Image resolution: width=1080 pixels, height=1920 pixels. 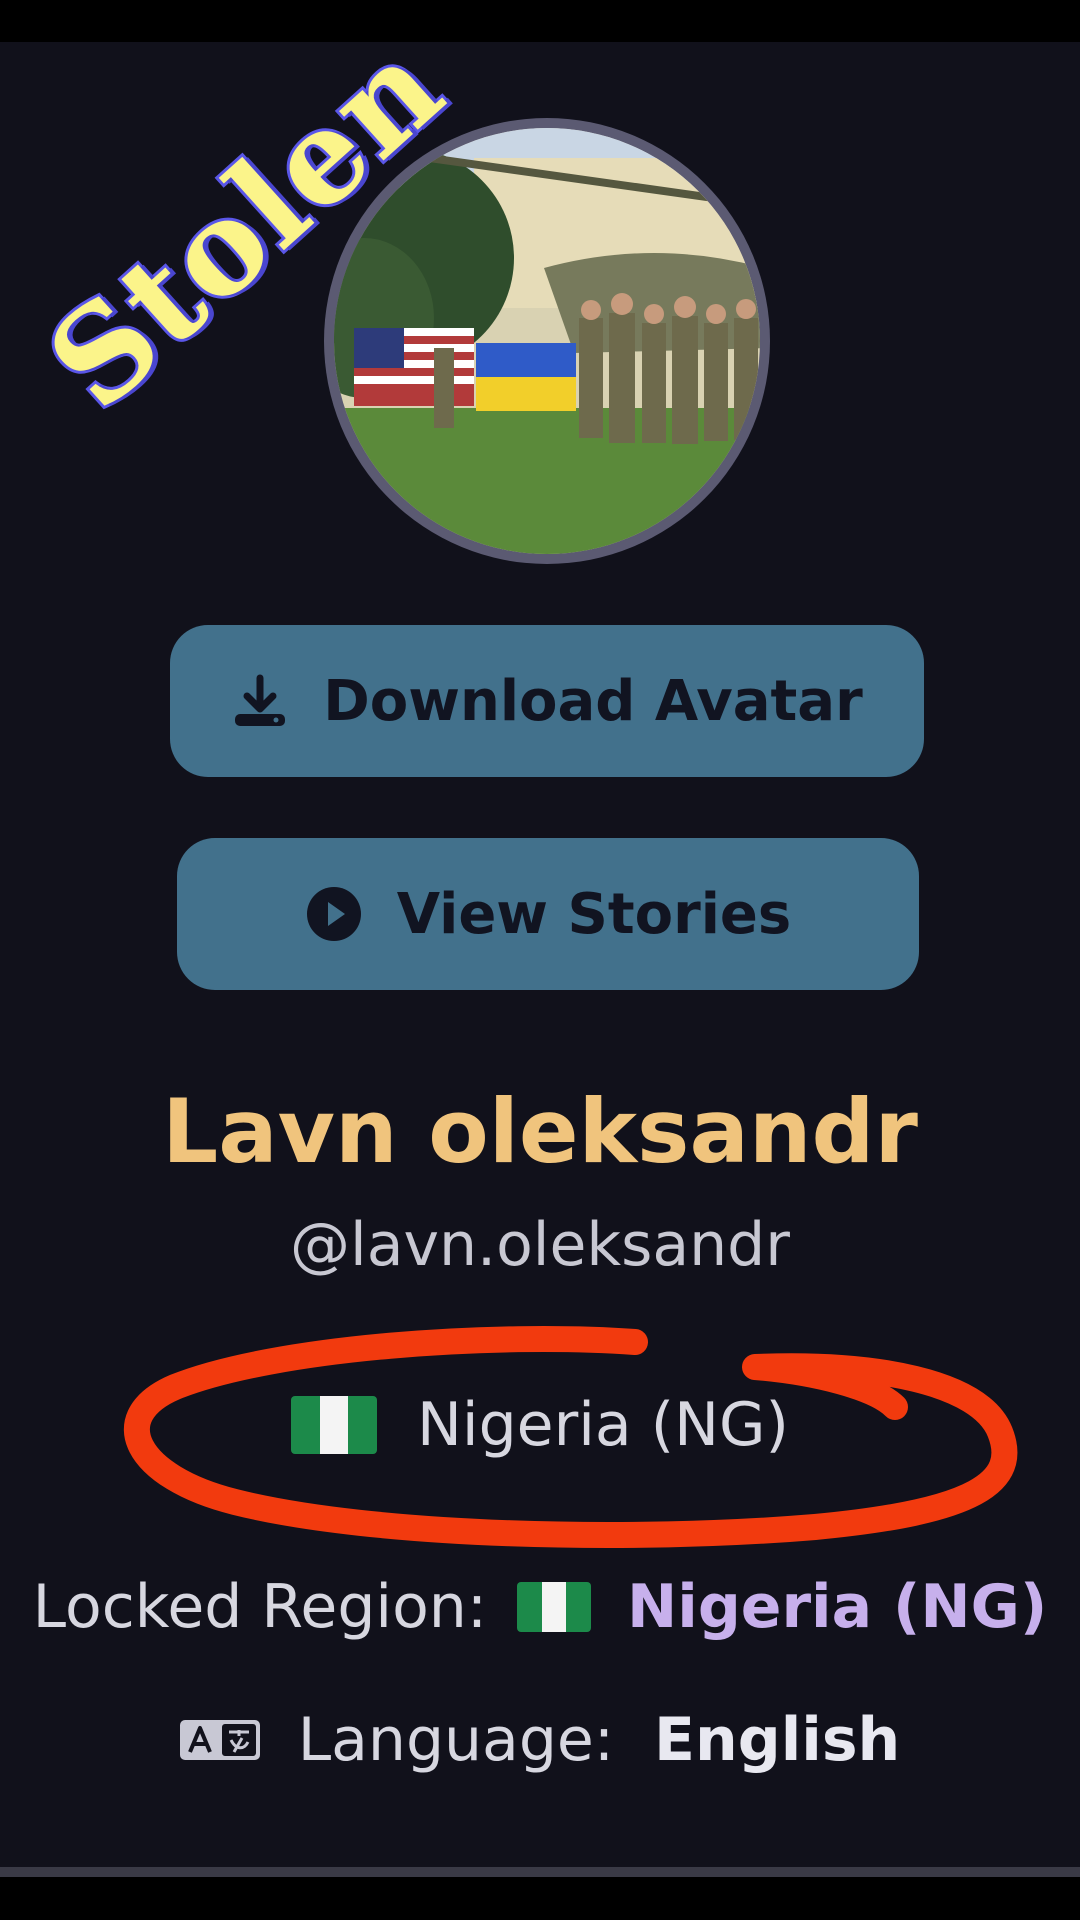 What do you see at coordinates (219, 1740) in the screenshot?
I see `translate-icon` at bounding box center [219, 1740].